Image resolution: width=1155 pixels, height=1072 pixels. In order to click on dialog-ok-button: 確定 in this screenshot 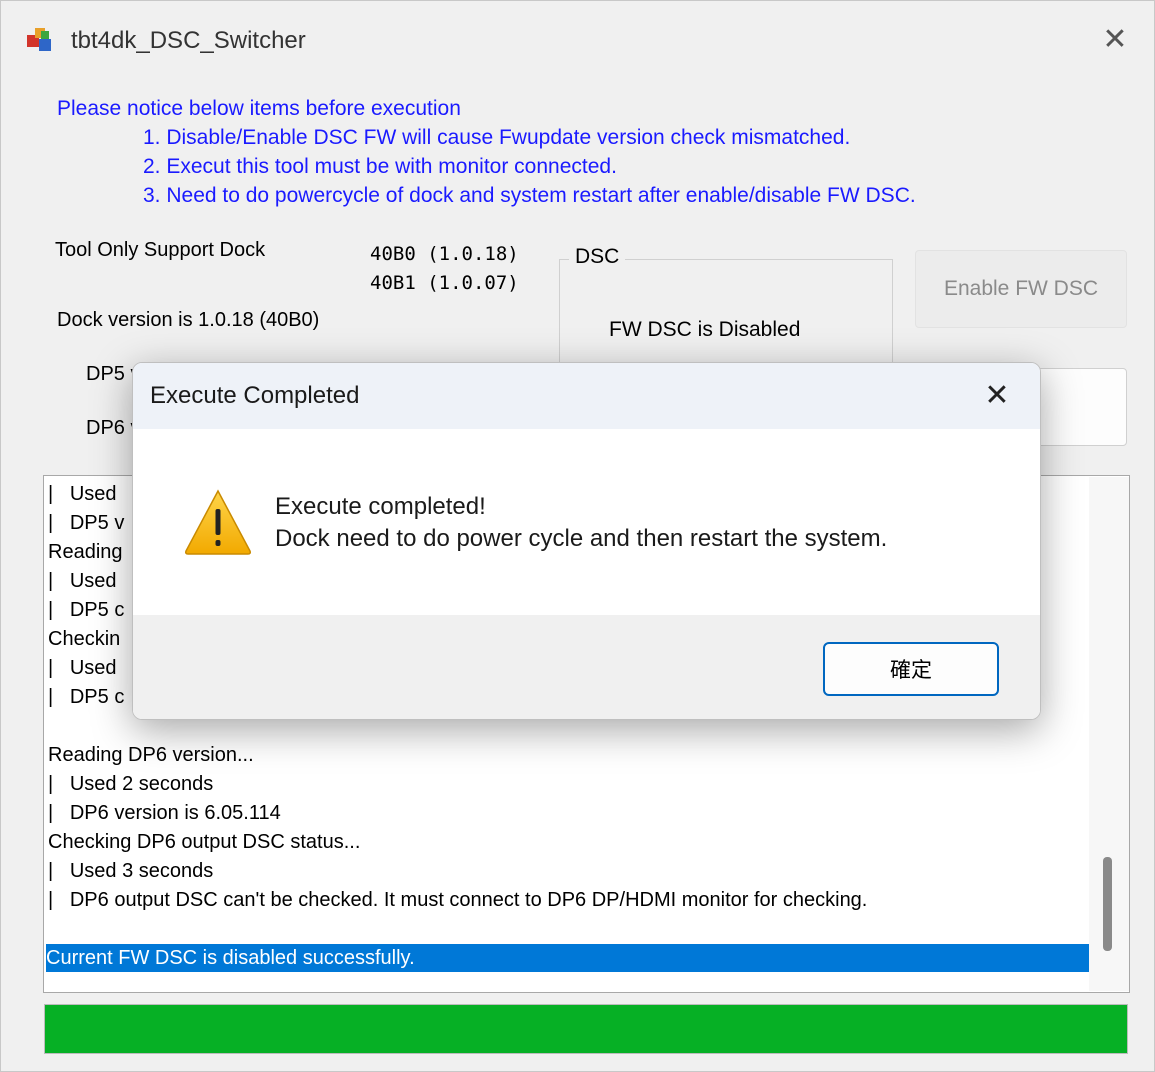, I will do `click(911, 669)`.